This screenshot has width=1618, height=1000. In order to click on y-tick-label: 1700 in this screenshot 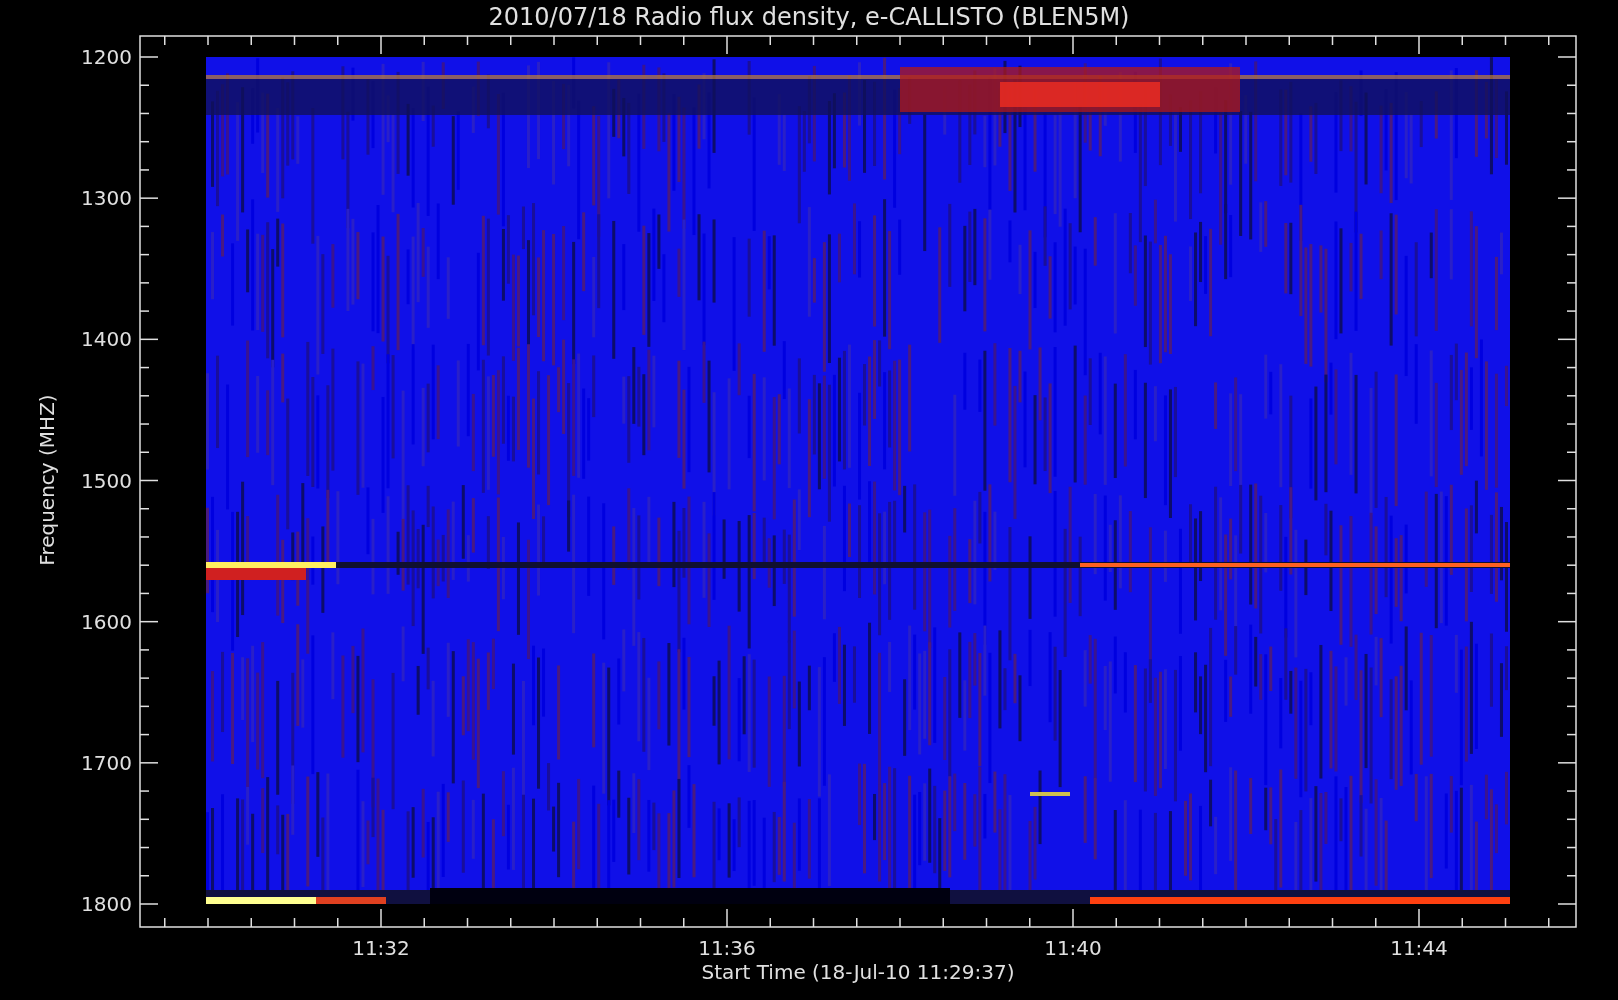, I will do `click(106, 762)`.